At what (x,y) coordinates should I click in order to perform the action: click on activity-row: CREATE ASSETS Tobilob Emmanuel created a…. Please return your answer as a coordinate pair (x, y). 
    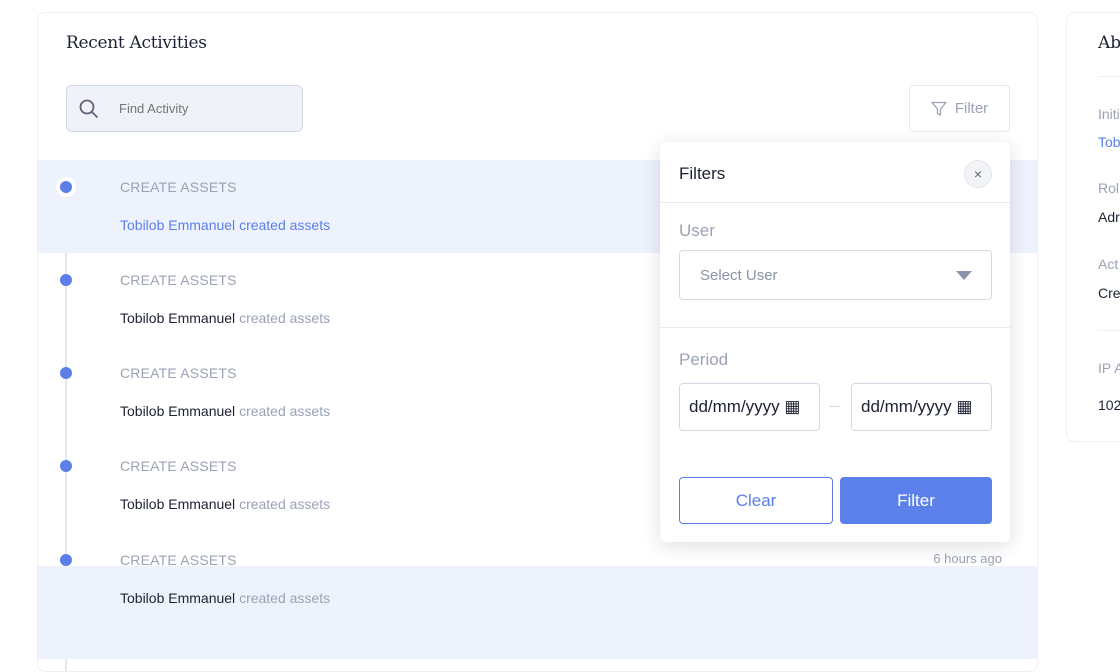
    Looking at the image, I should click on (537, 579).